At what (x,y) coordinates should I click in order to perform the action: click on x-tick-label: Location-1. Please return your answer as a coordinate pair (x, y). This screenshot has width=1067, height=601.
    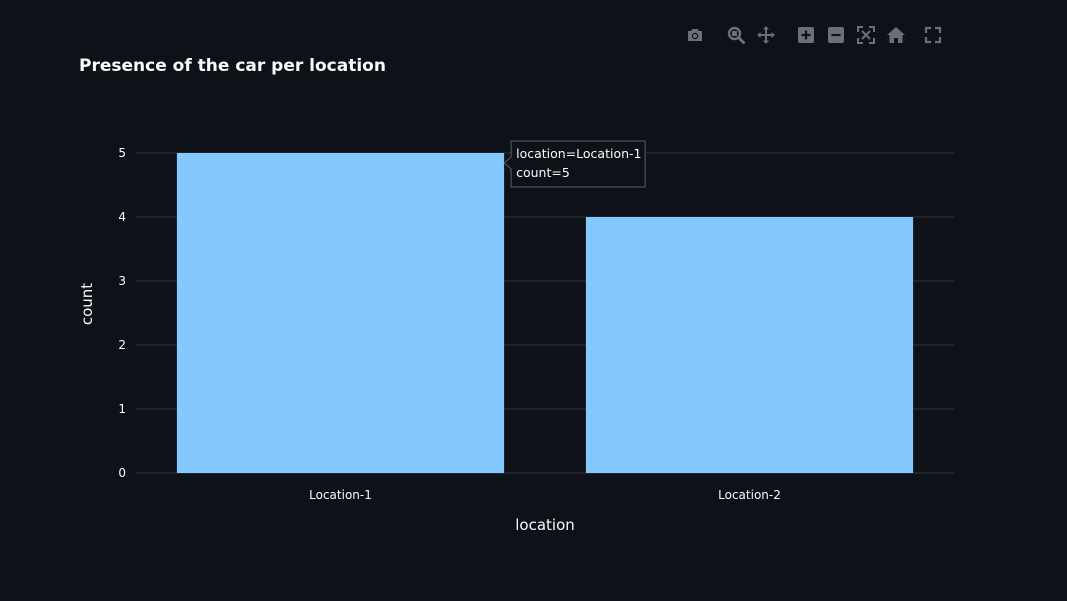
    Looking at the image, I should click on (340, 495).